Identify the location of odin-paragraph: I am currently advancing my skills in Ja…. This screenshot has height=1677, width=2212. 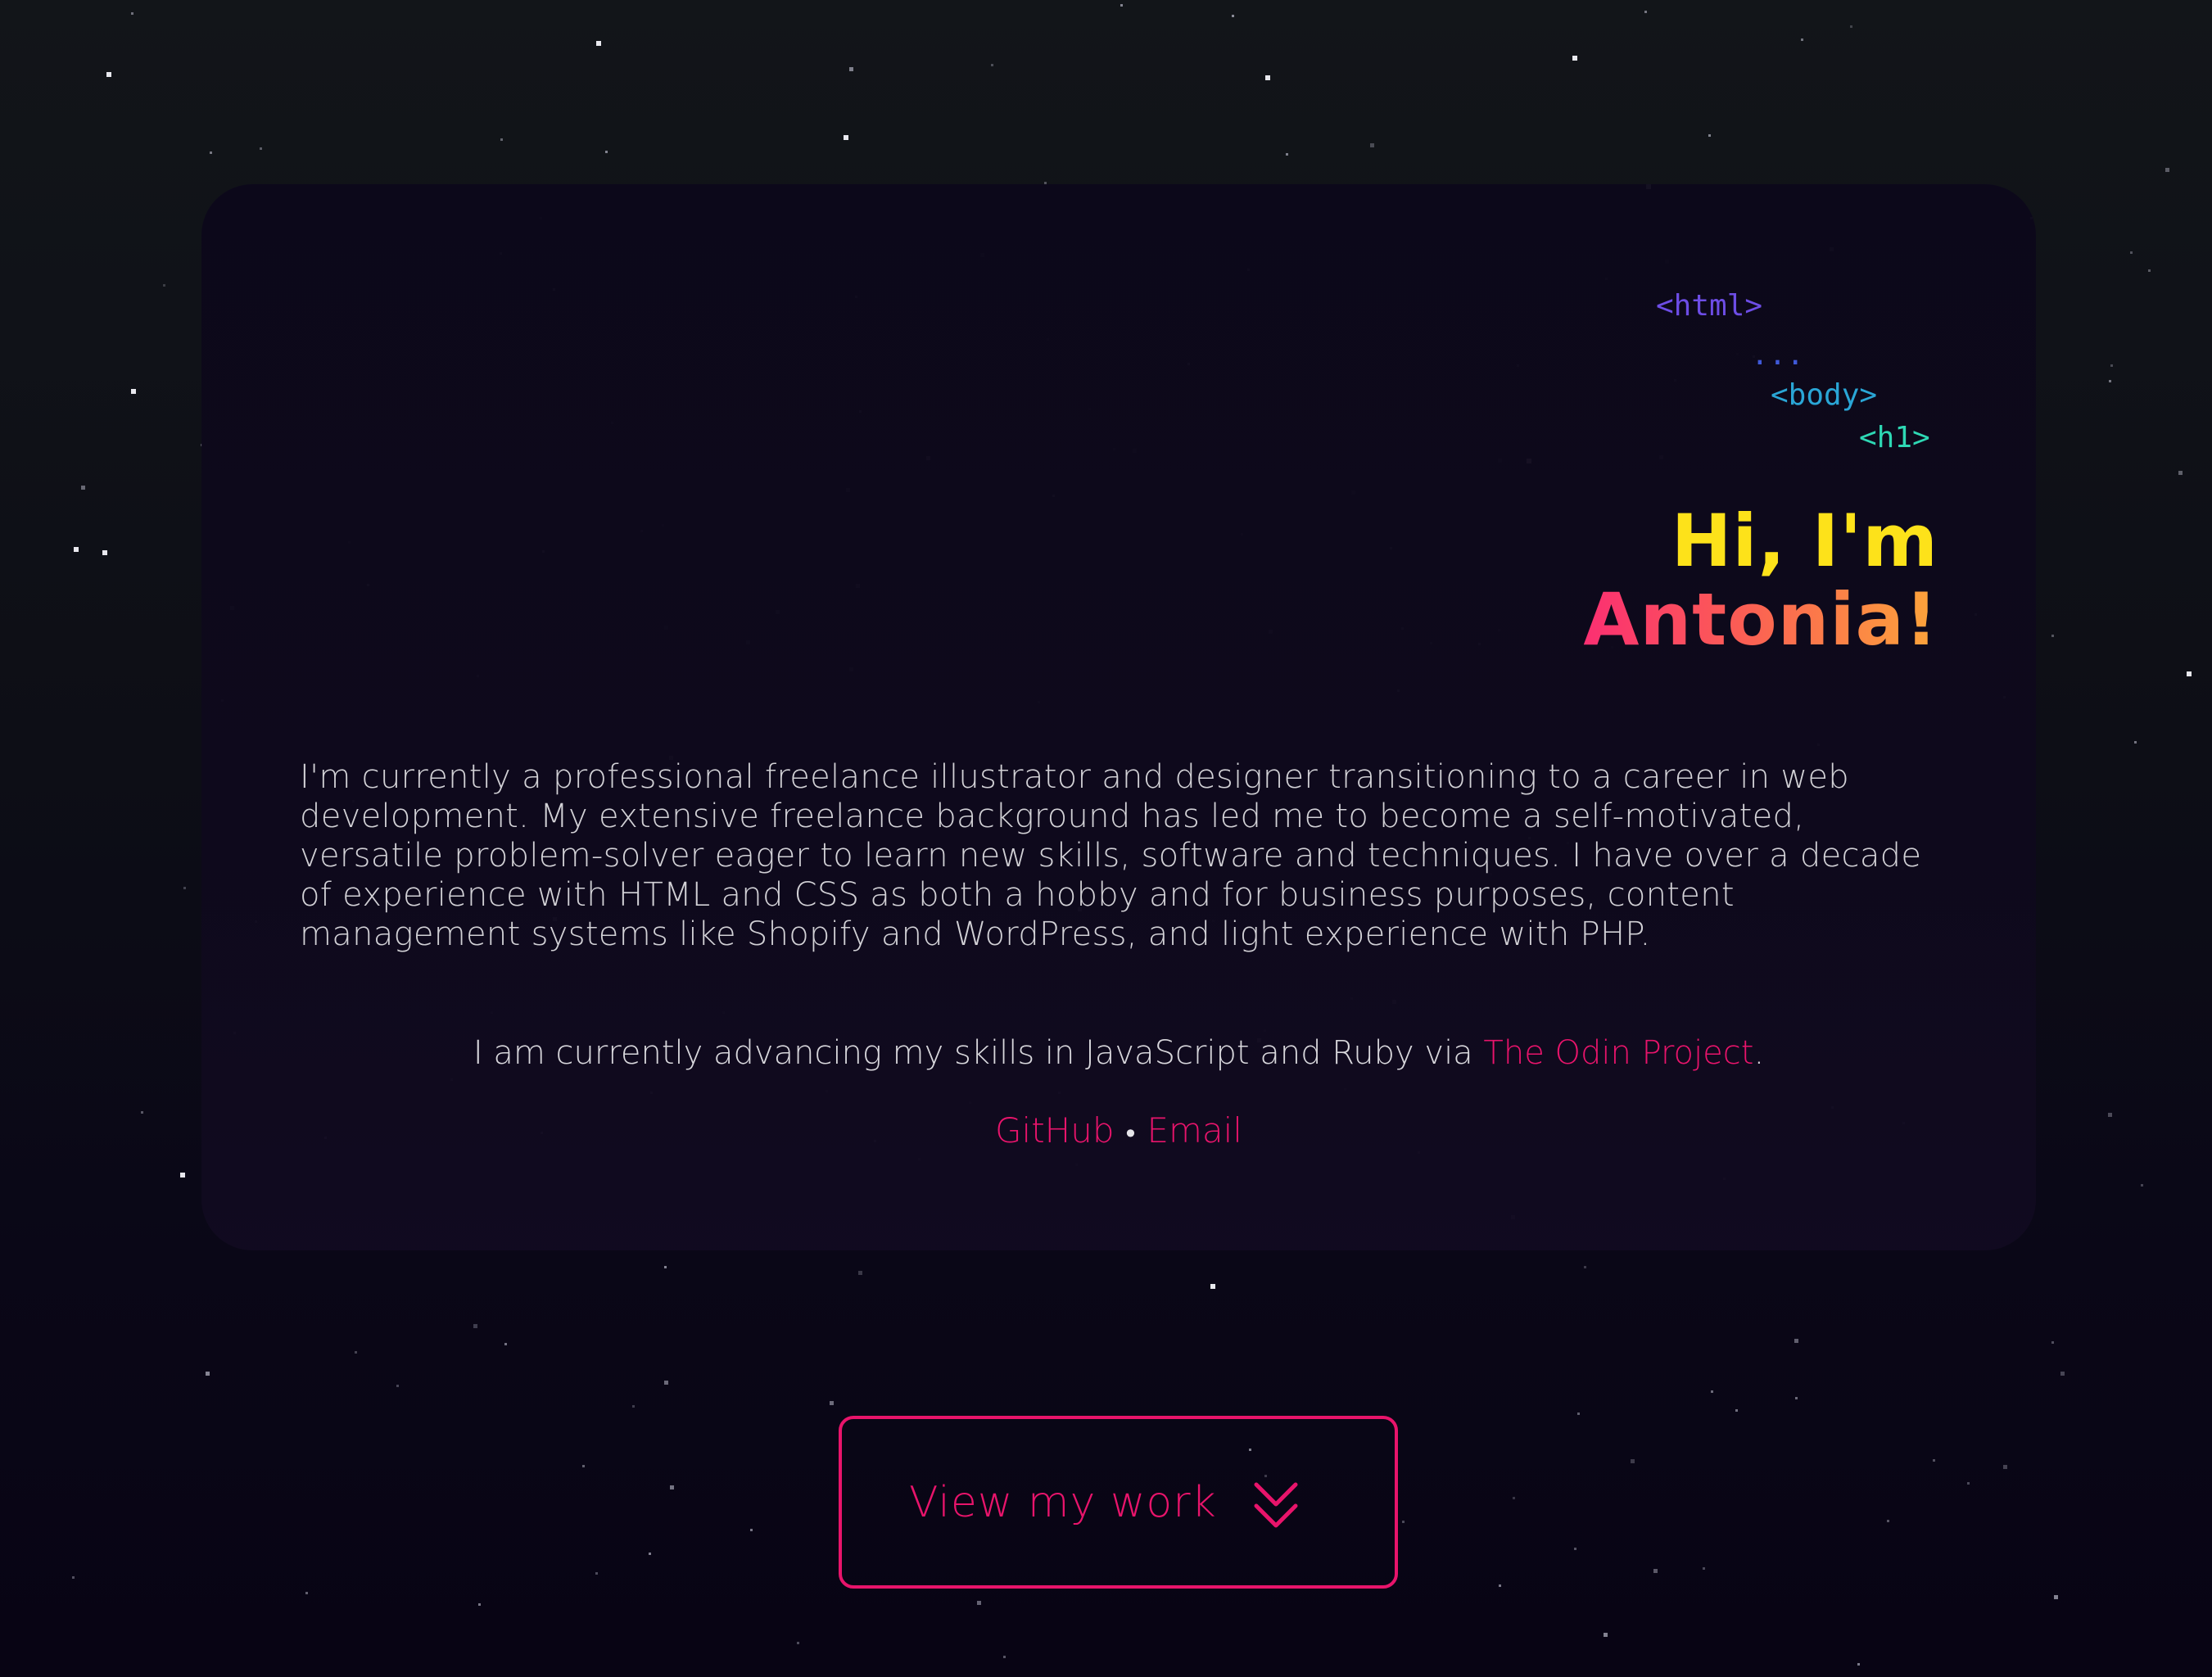
(1118, 1053).